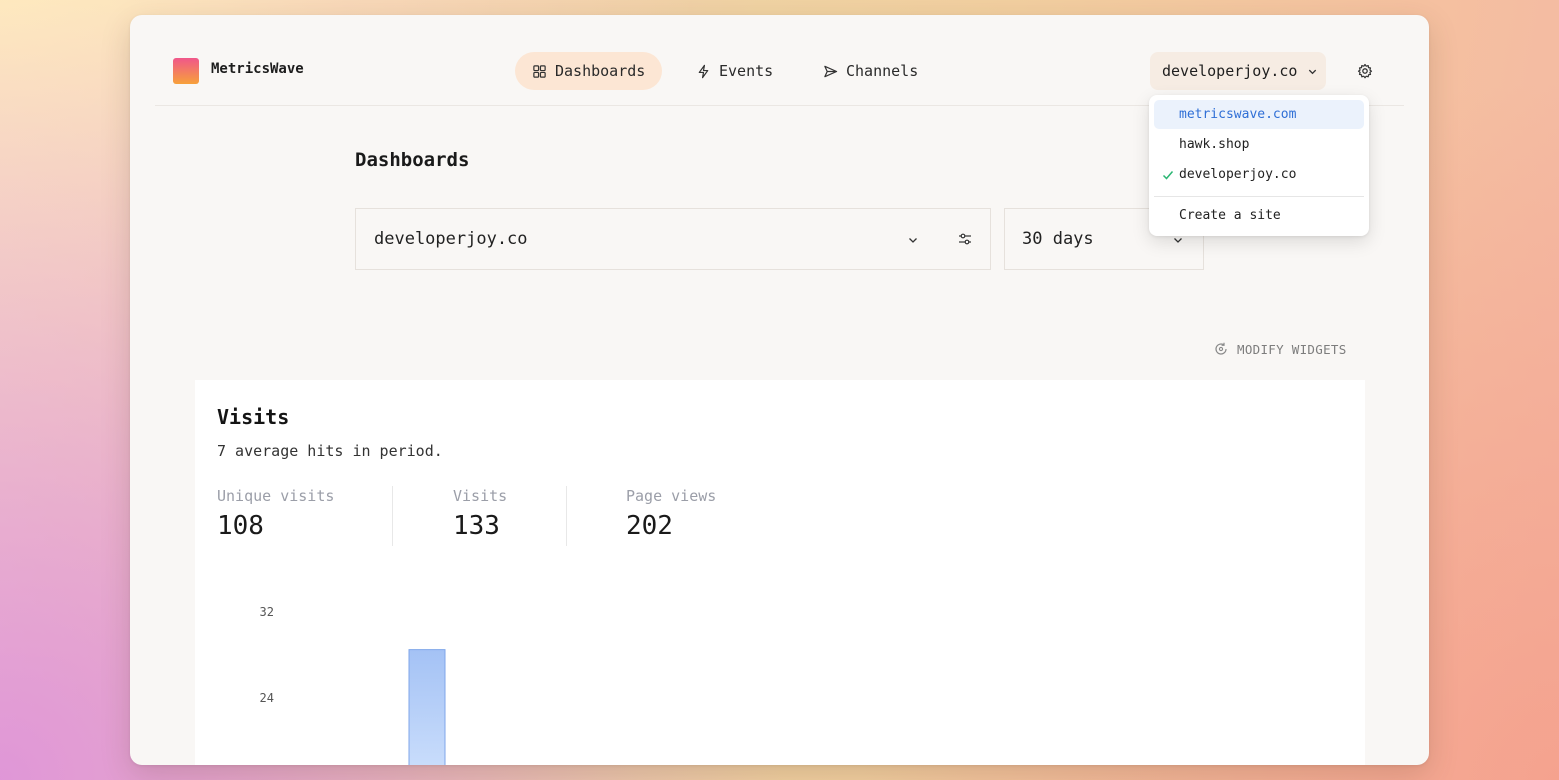  I want to click on site-option-metricswave: metricswave.com, so click(1259, 114).